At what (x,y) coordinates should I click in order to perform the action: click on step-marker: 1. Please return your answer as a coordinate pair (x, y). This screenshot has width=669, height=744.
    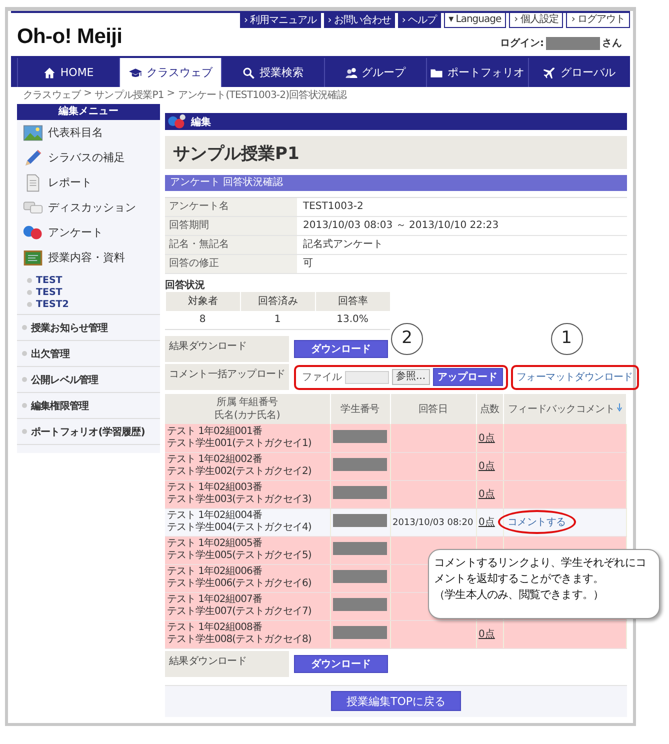
    Looking at the image, I should click on (566, 338).